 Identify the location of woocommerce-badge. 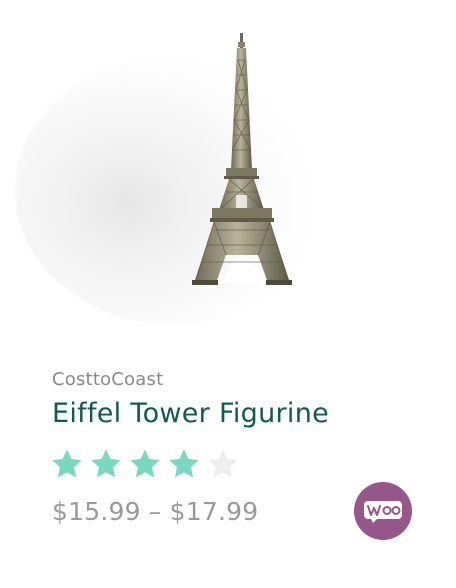
(383, 511).